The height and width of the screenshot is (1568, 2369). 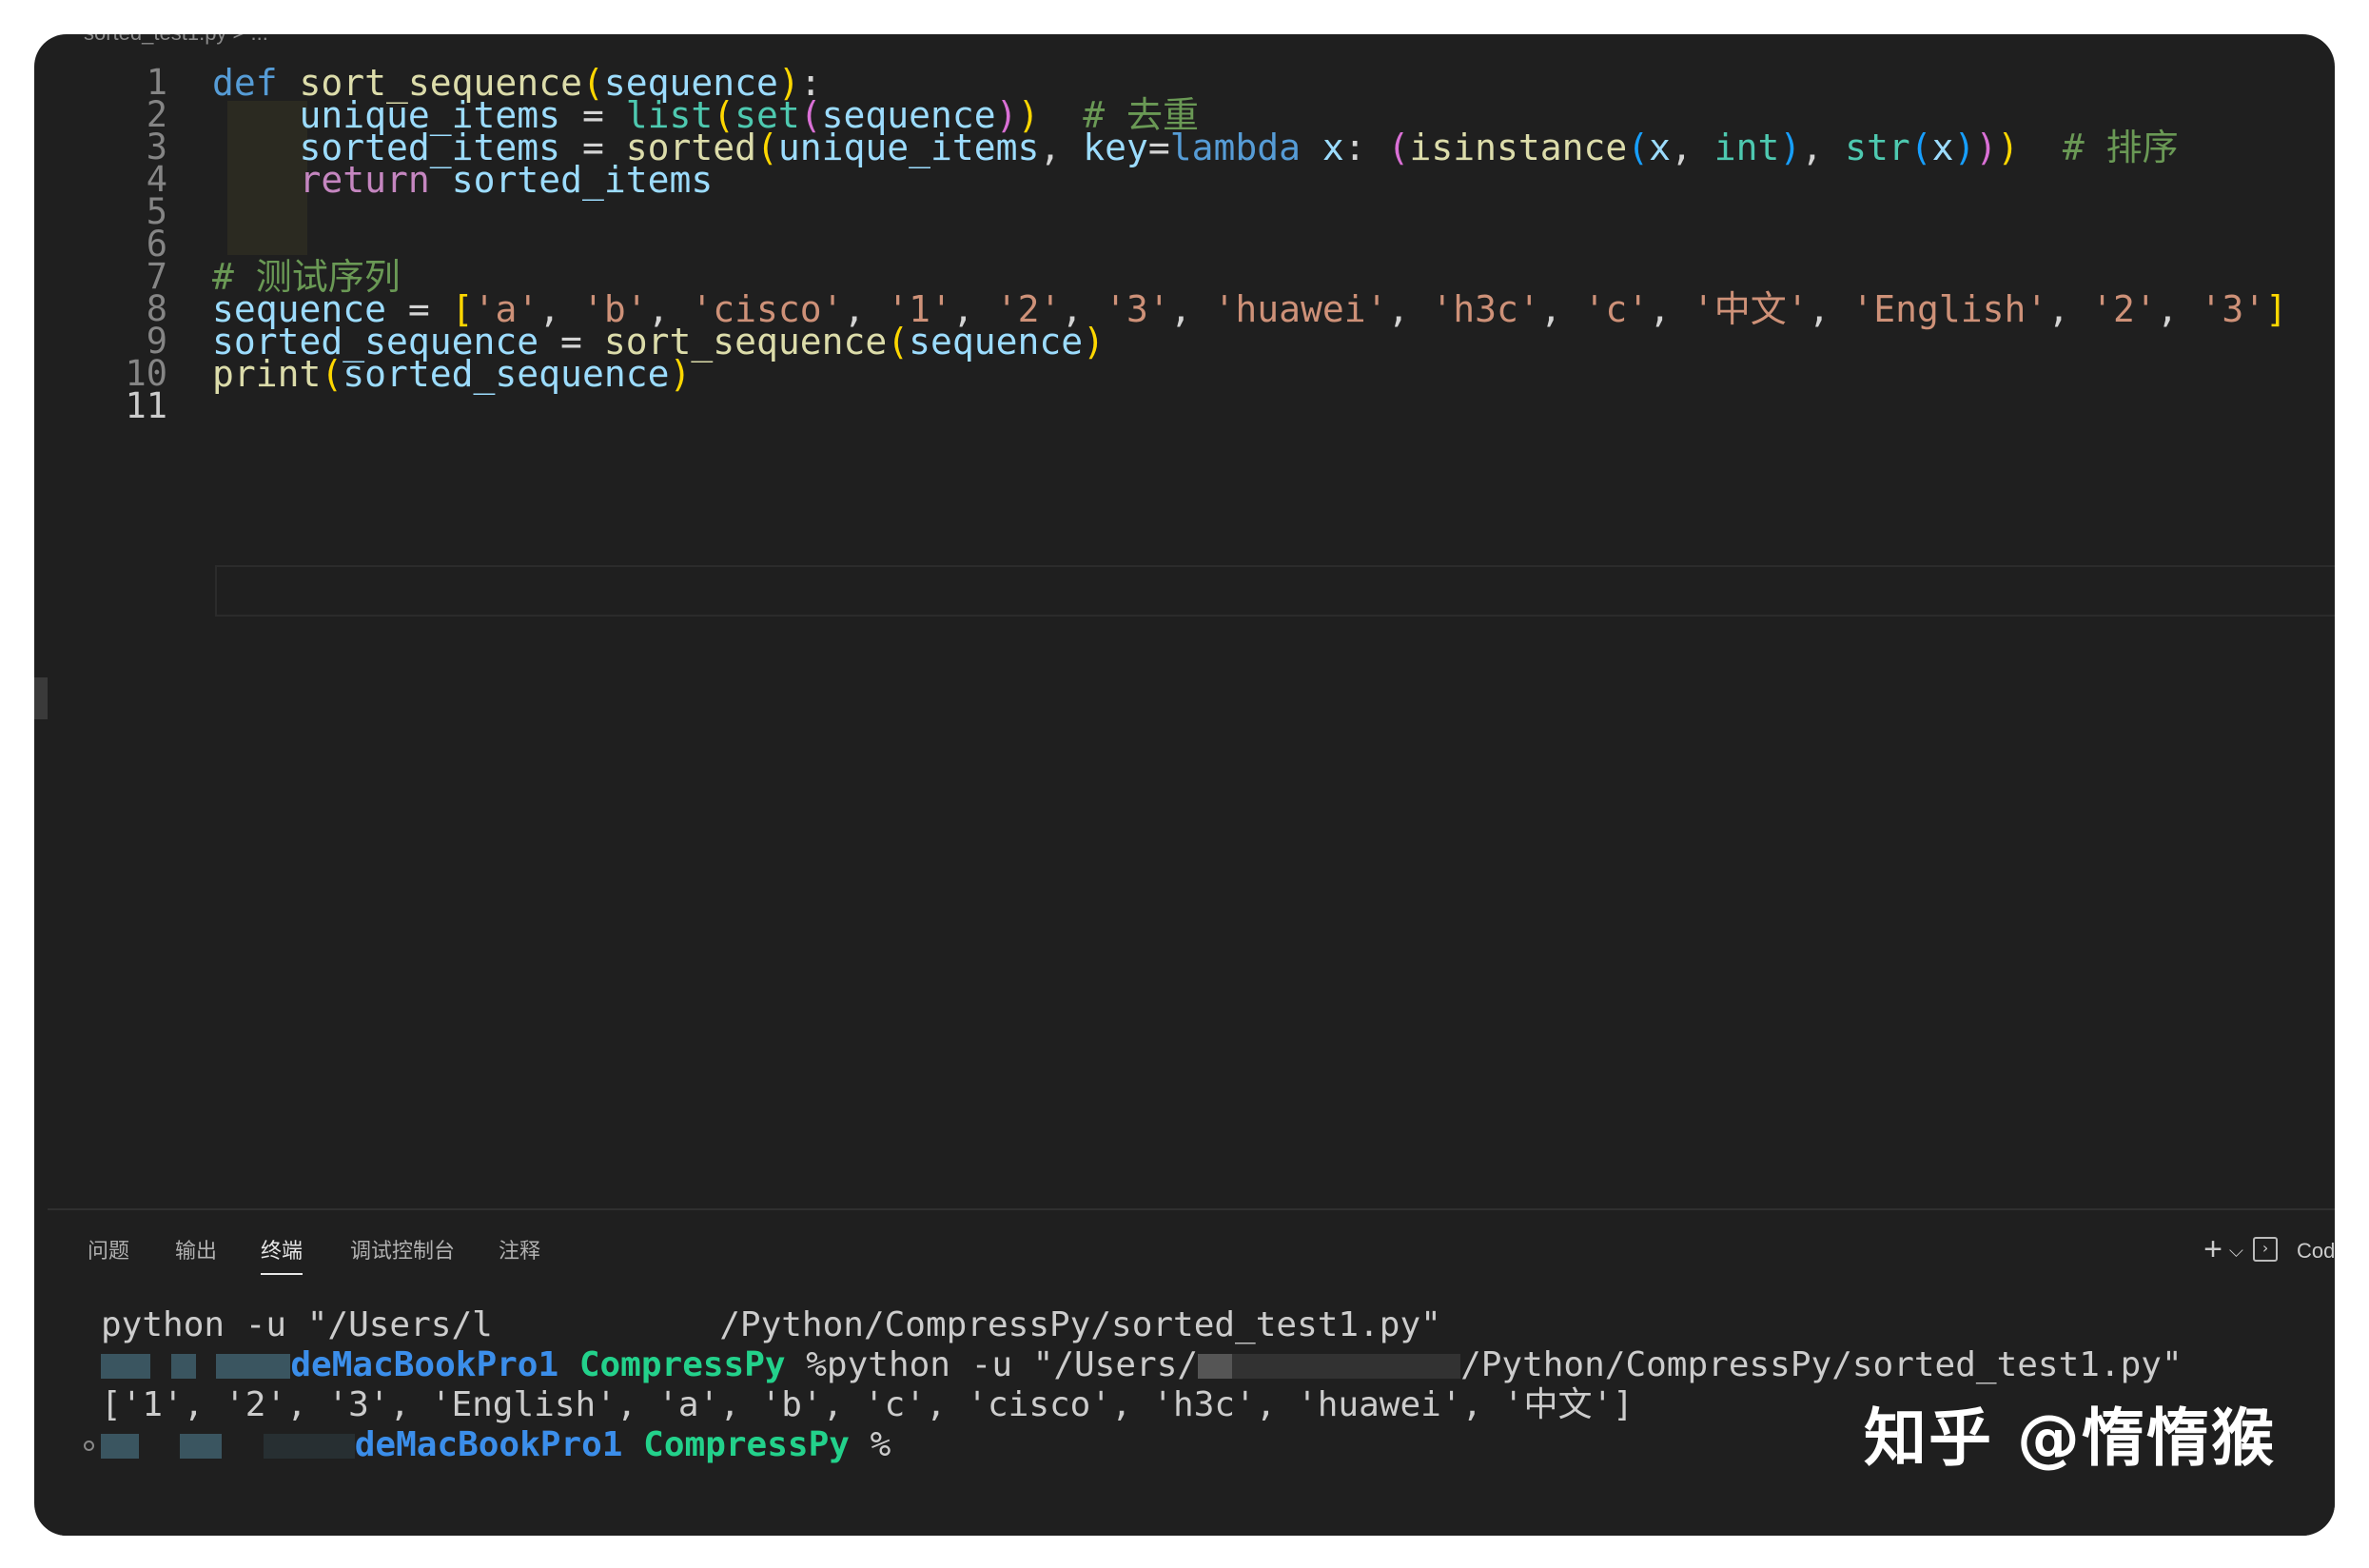 What do you see at coordinates (2265, 1249) in the screenshot?
I see `terminal-icon: ›` at bounding box center [2265, 1249].